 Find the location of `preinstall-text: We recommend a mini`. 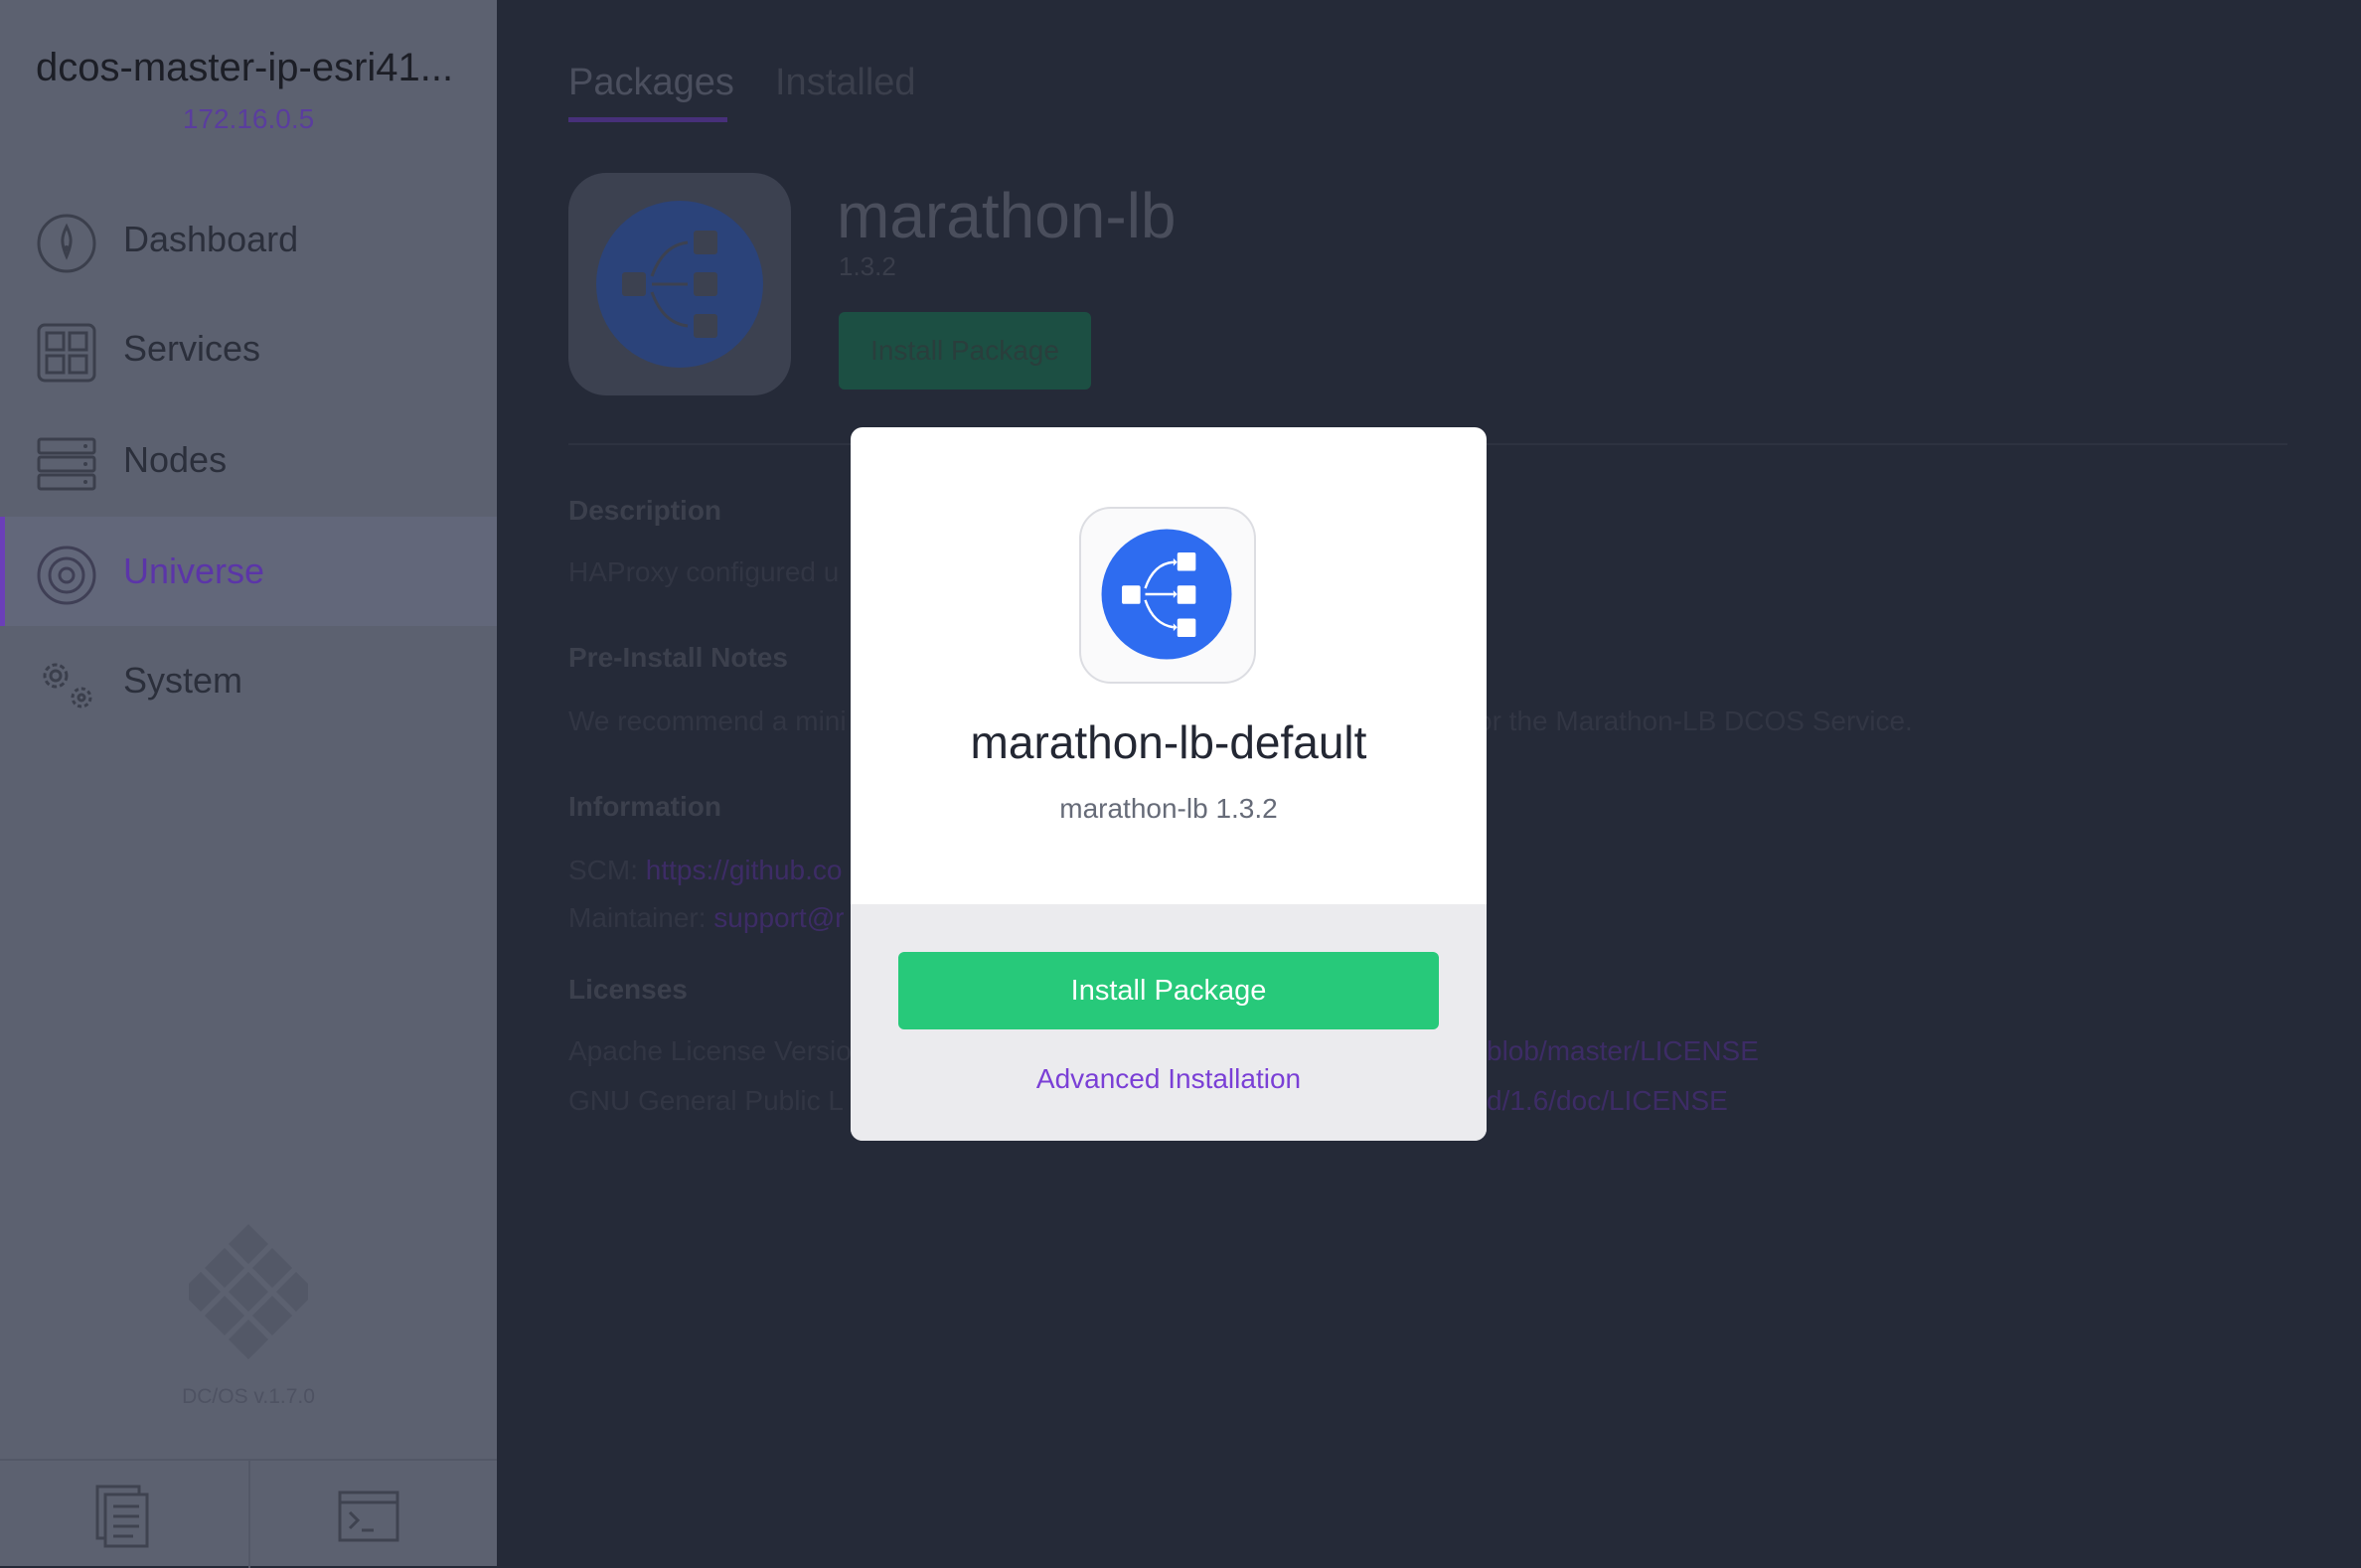

preinstall-text: We recommend a mini is located at coordinates (707, 721).